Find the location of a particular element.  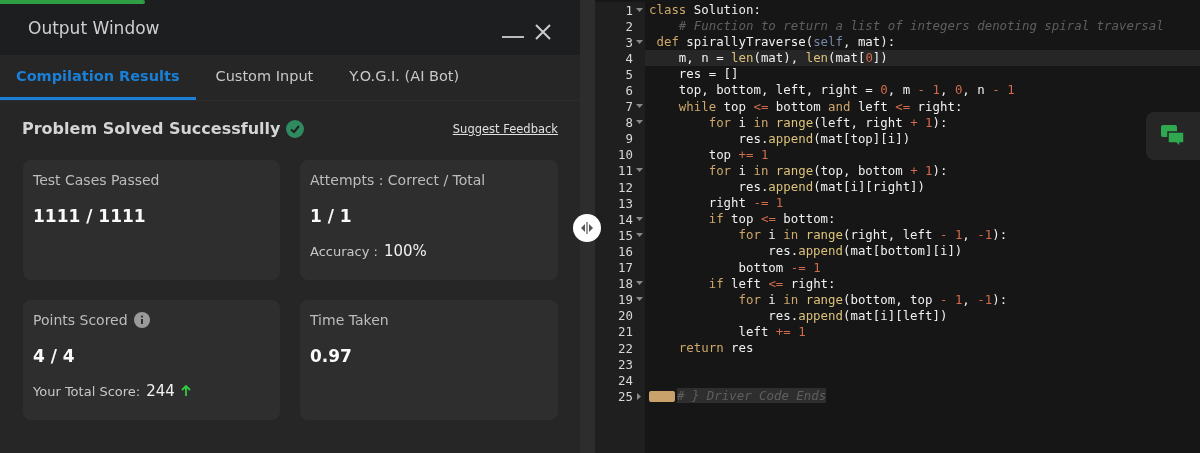

line-number: 19 is located at coordinates (625, 300).